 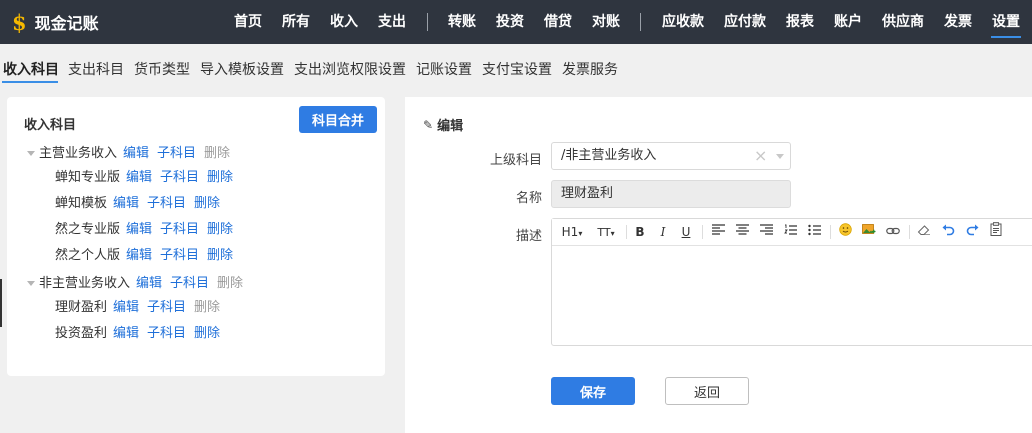 I want to click on redo-icon, so click(x=972, y=232).